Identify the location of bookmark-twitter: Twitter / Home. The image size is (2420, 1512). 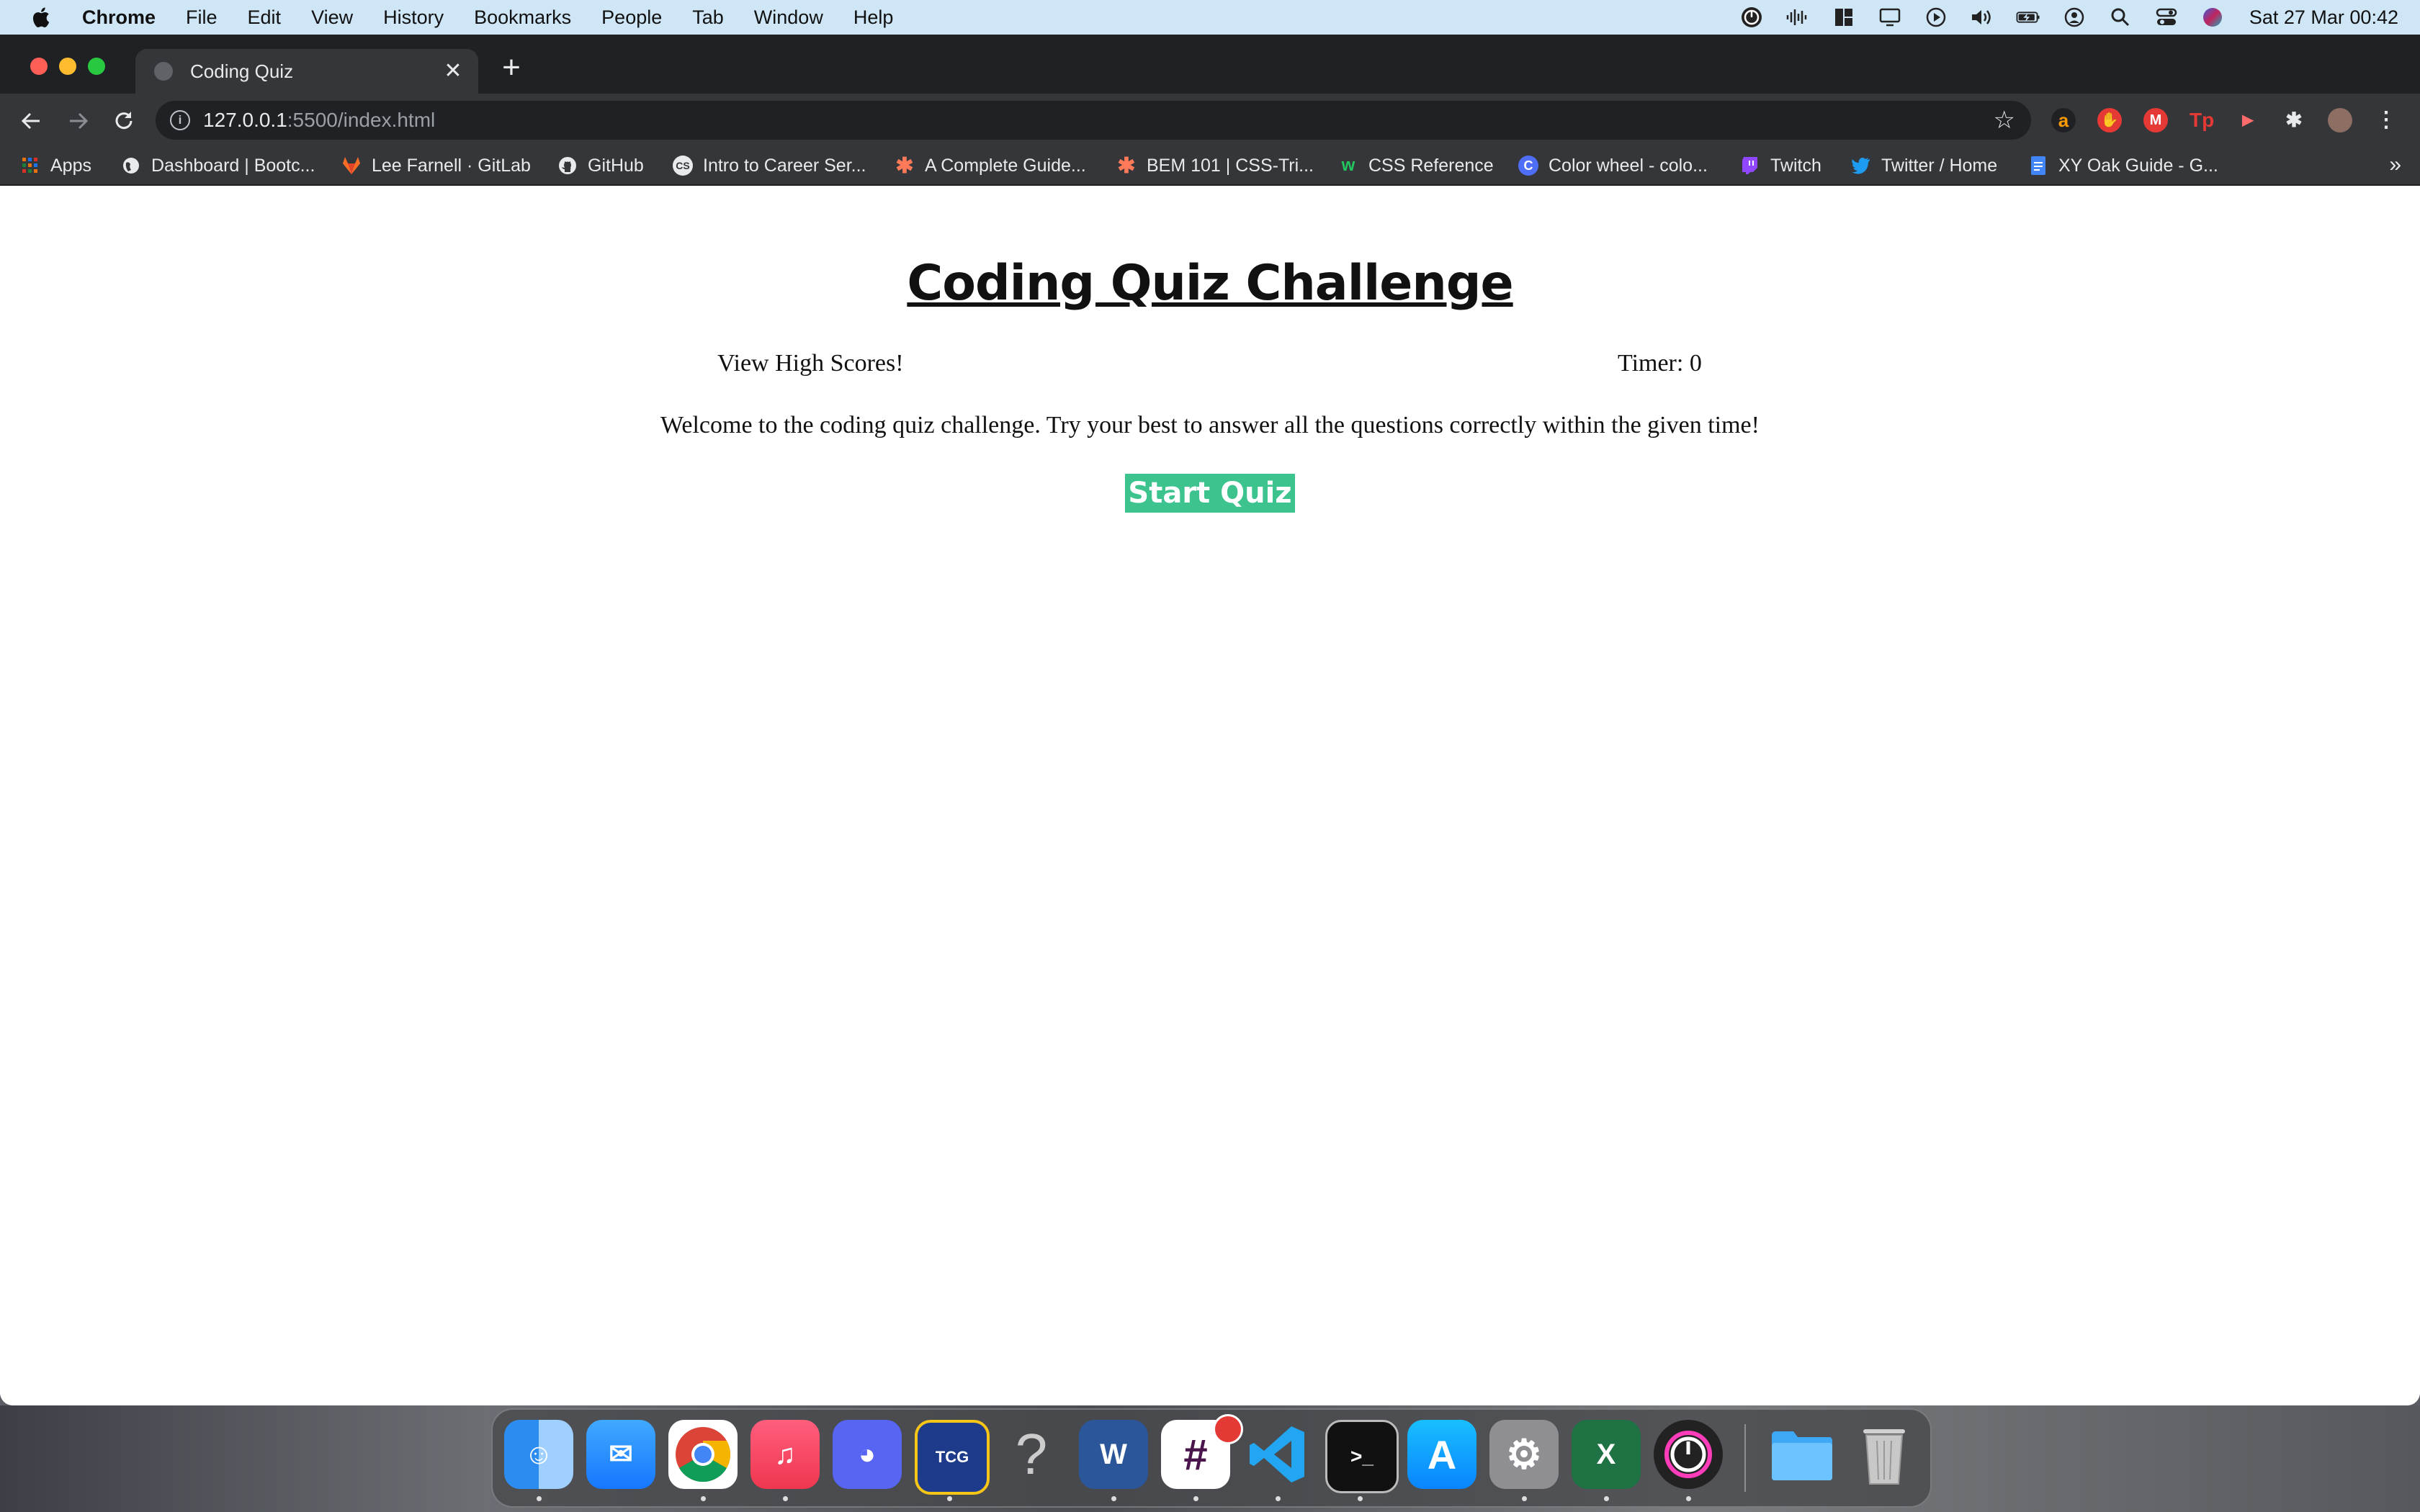
(1924, 166).